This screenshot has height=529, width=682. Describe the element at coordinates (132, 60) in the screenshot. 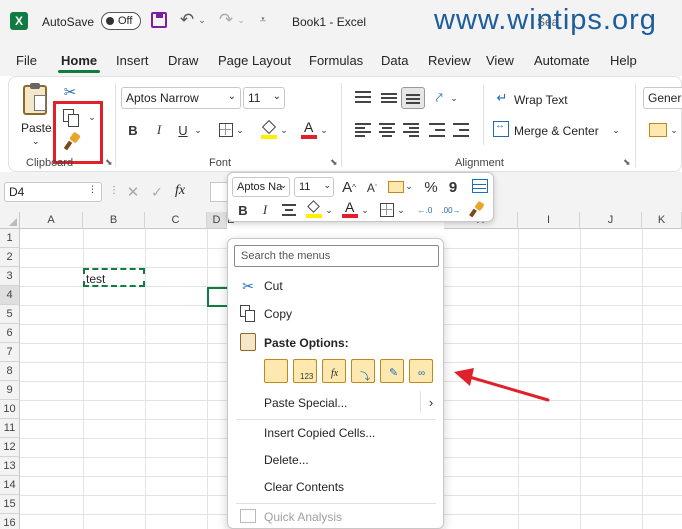

I see `tab-insert: Insert` at that location.